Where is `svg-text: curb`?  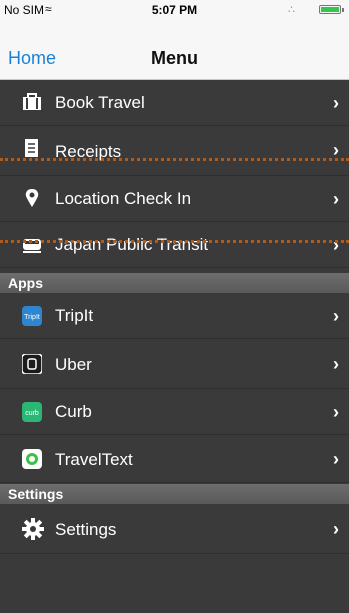 svg-text: curb is located at coordinates (32, 413).